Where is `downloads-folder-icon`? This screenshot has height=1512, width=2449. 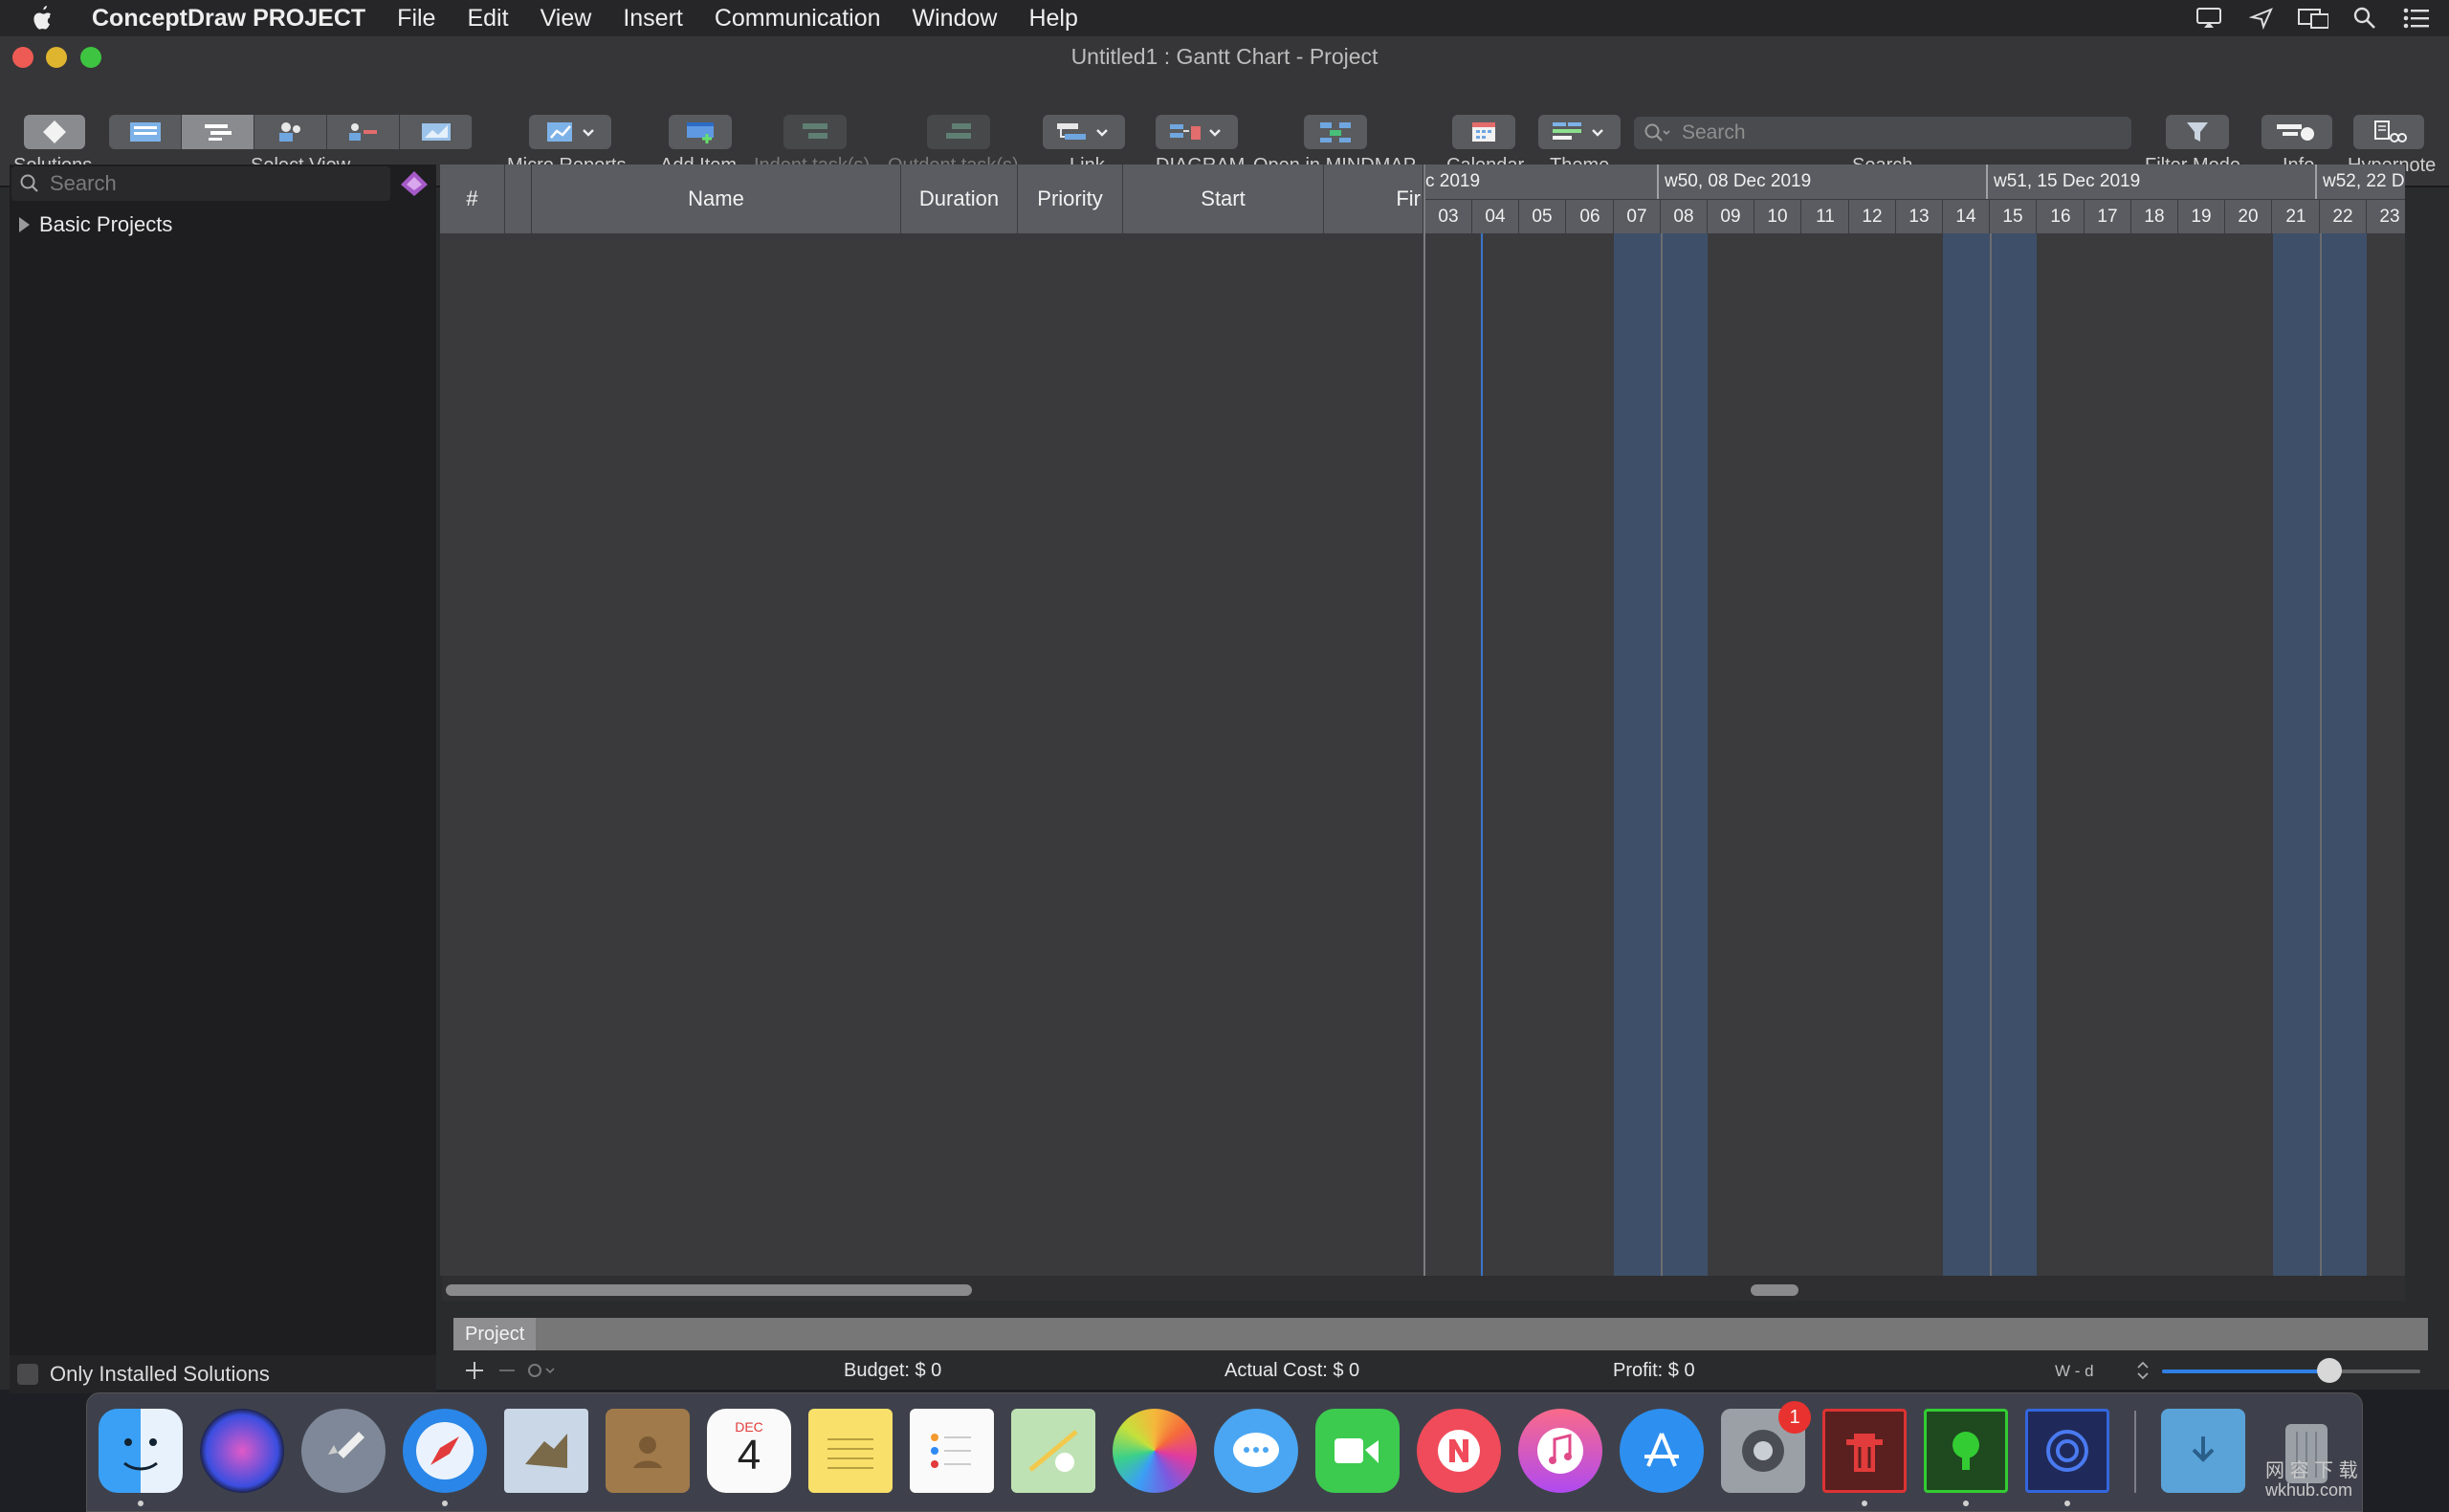
downloads-folder-icon is located at coordinates (2203, 1451).